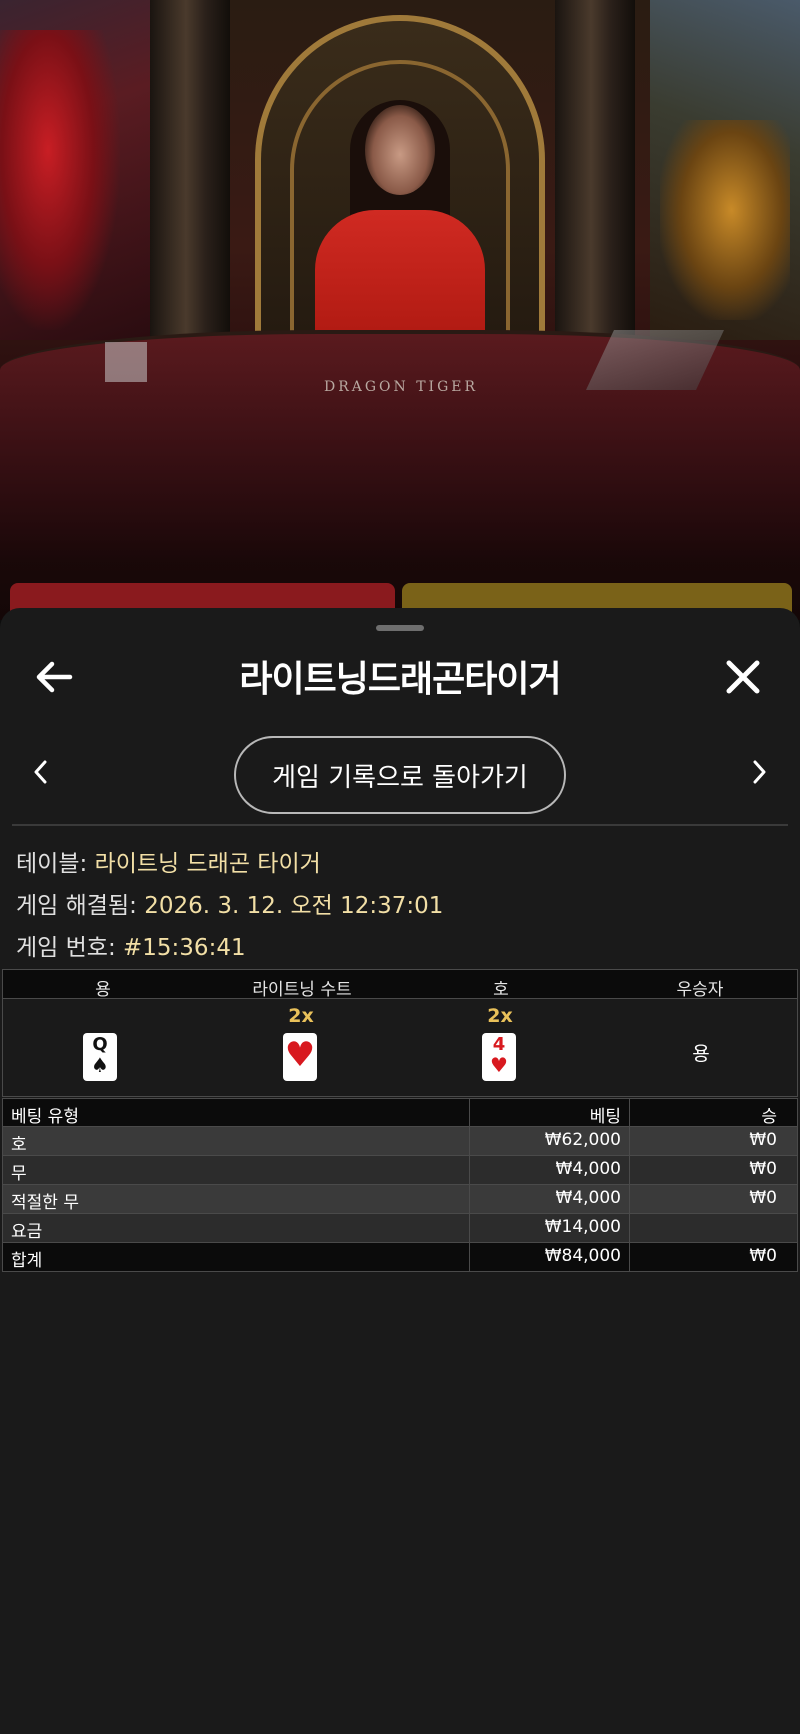 This screenshot has height=1734, width=800. Describe the element at coordinates (301, 1016) in the screenshot. I see `lightning-multiplier: 2x` at that location.